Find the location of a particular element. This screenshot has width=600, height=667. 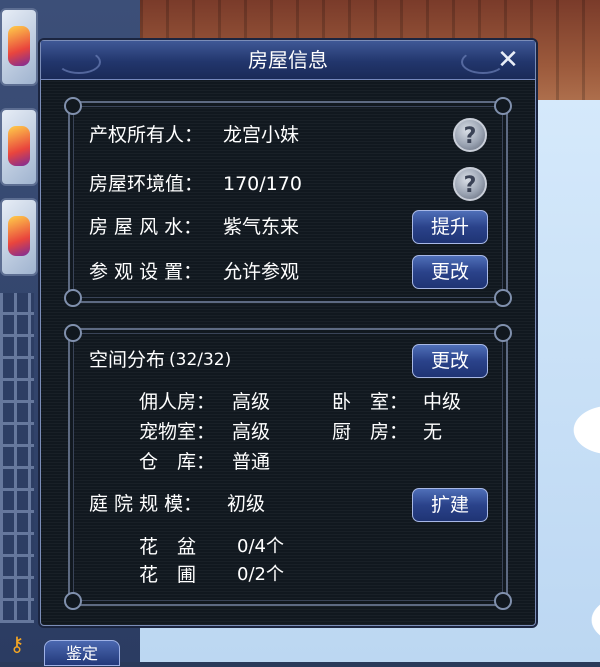

visit-setting-value: 允许参观 is located at coordinates (261, 272).